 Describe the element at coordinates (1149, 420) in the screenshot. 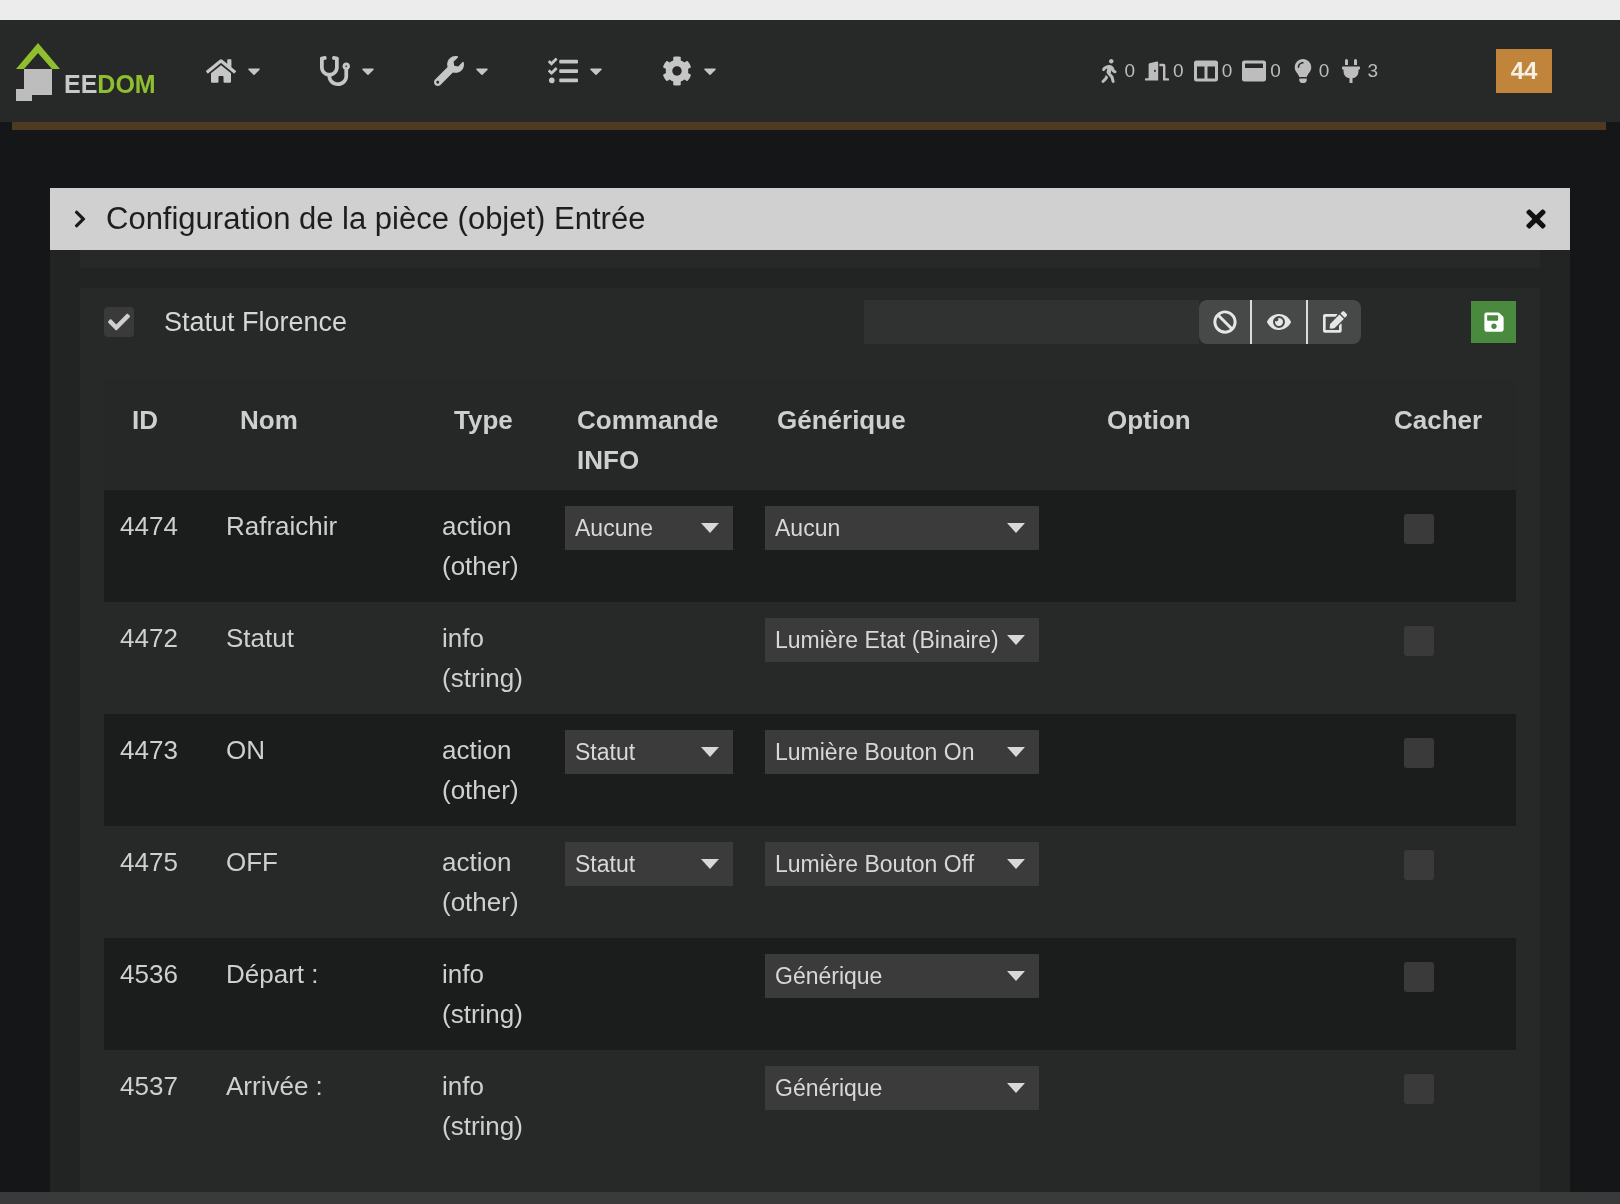

I see `column-header: Option` at that location.